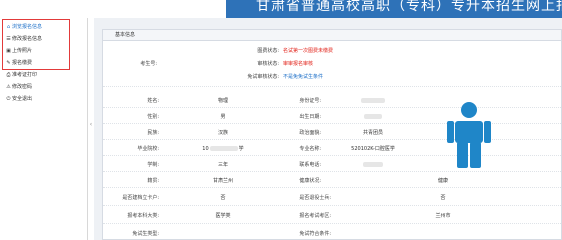 This screenshot has height=240, width=562. I want to click on birth-date-value, so click(373, 116).